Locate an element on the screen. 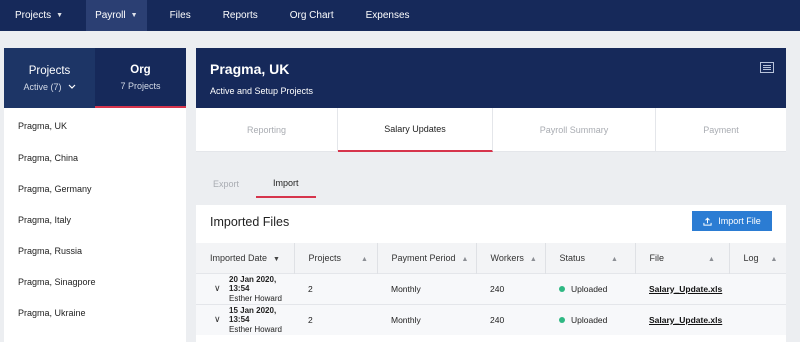 The width and height of the screenshot is (800, 342). nav-projects-label: Projects is located at coordinates (33, 15).